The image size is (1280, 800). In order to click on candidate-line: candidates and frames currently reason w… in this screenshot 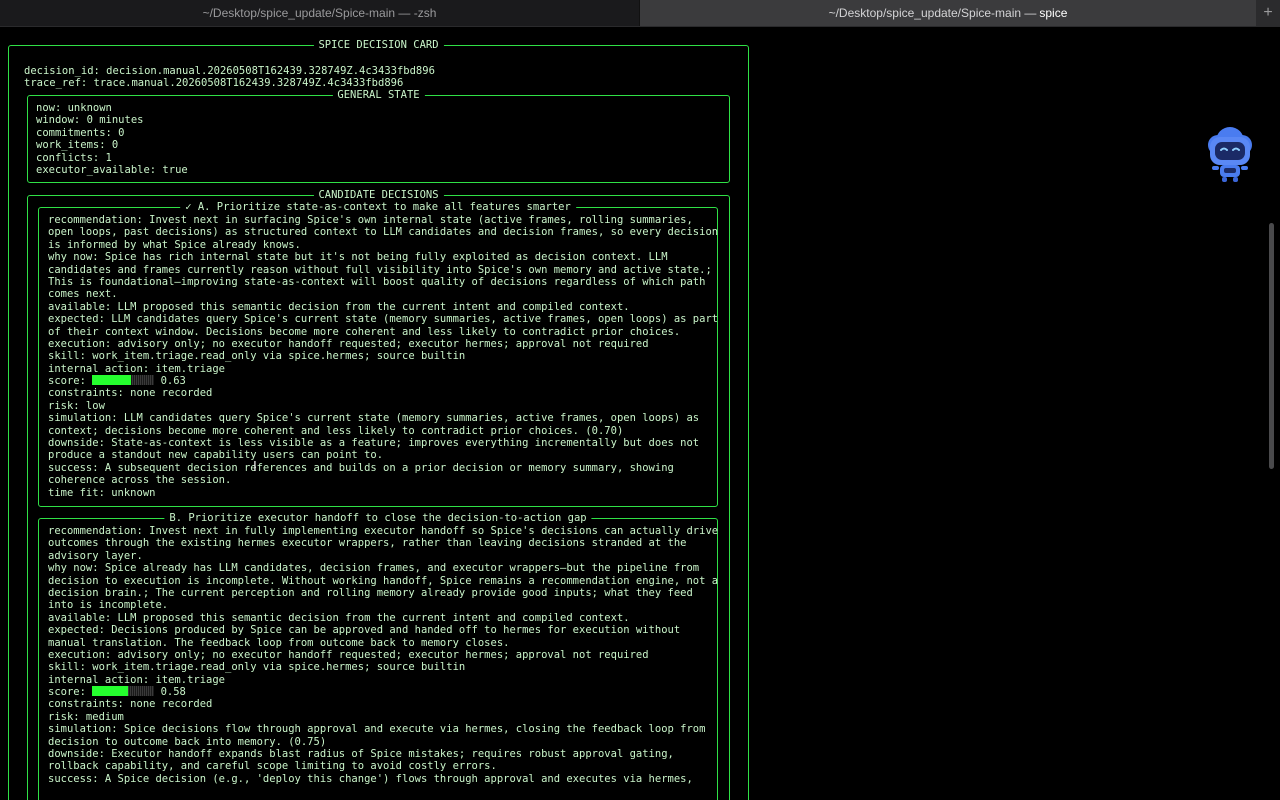, I will do `click(380, 269)`.